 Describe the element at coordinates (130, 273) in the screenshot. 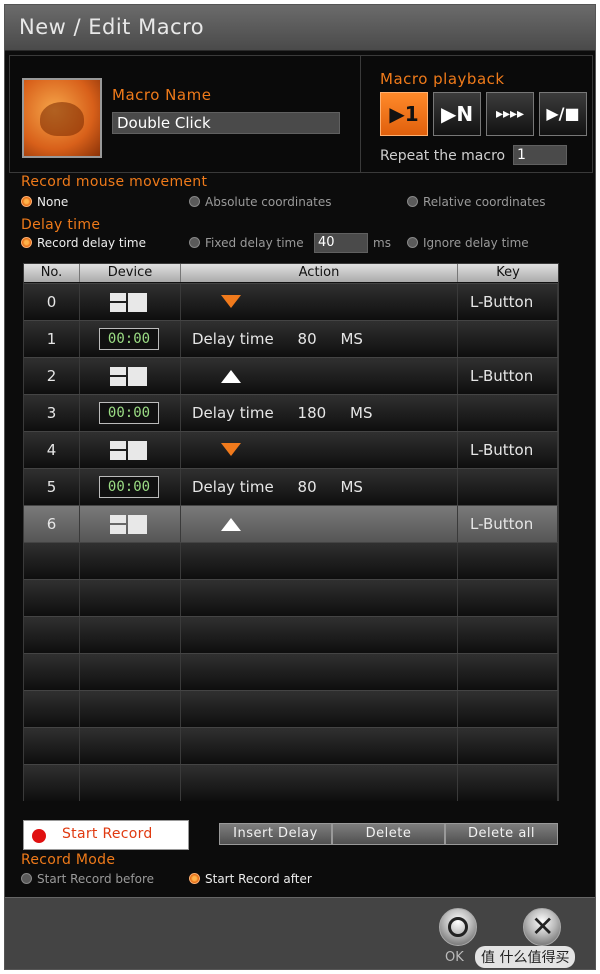

I see `header-device: Device` at that location.